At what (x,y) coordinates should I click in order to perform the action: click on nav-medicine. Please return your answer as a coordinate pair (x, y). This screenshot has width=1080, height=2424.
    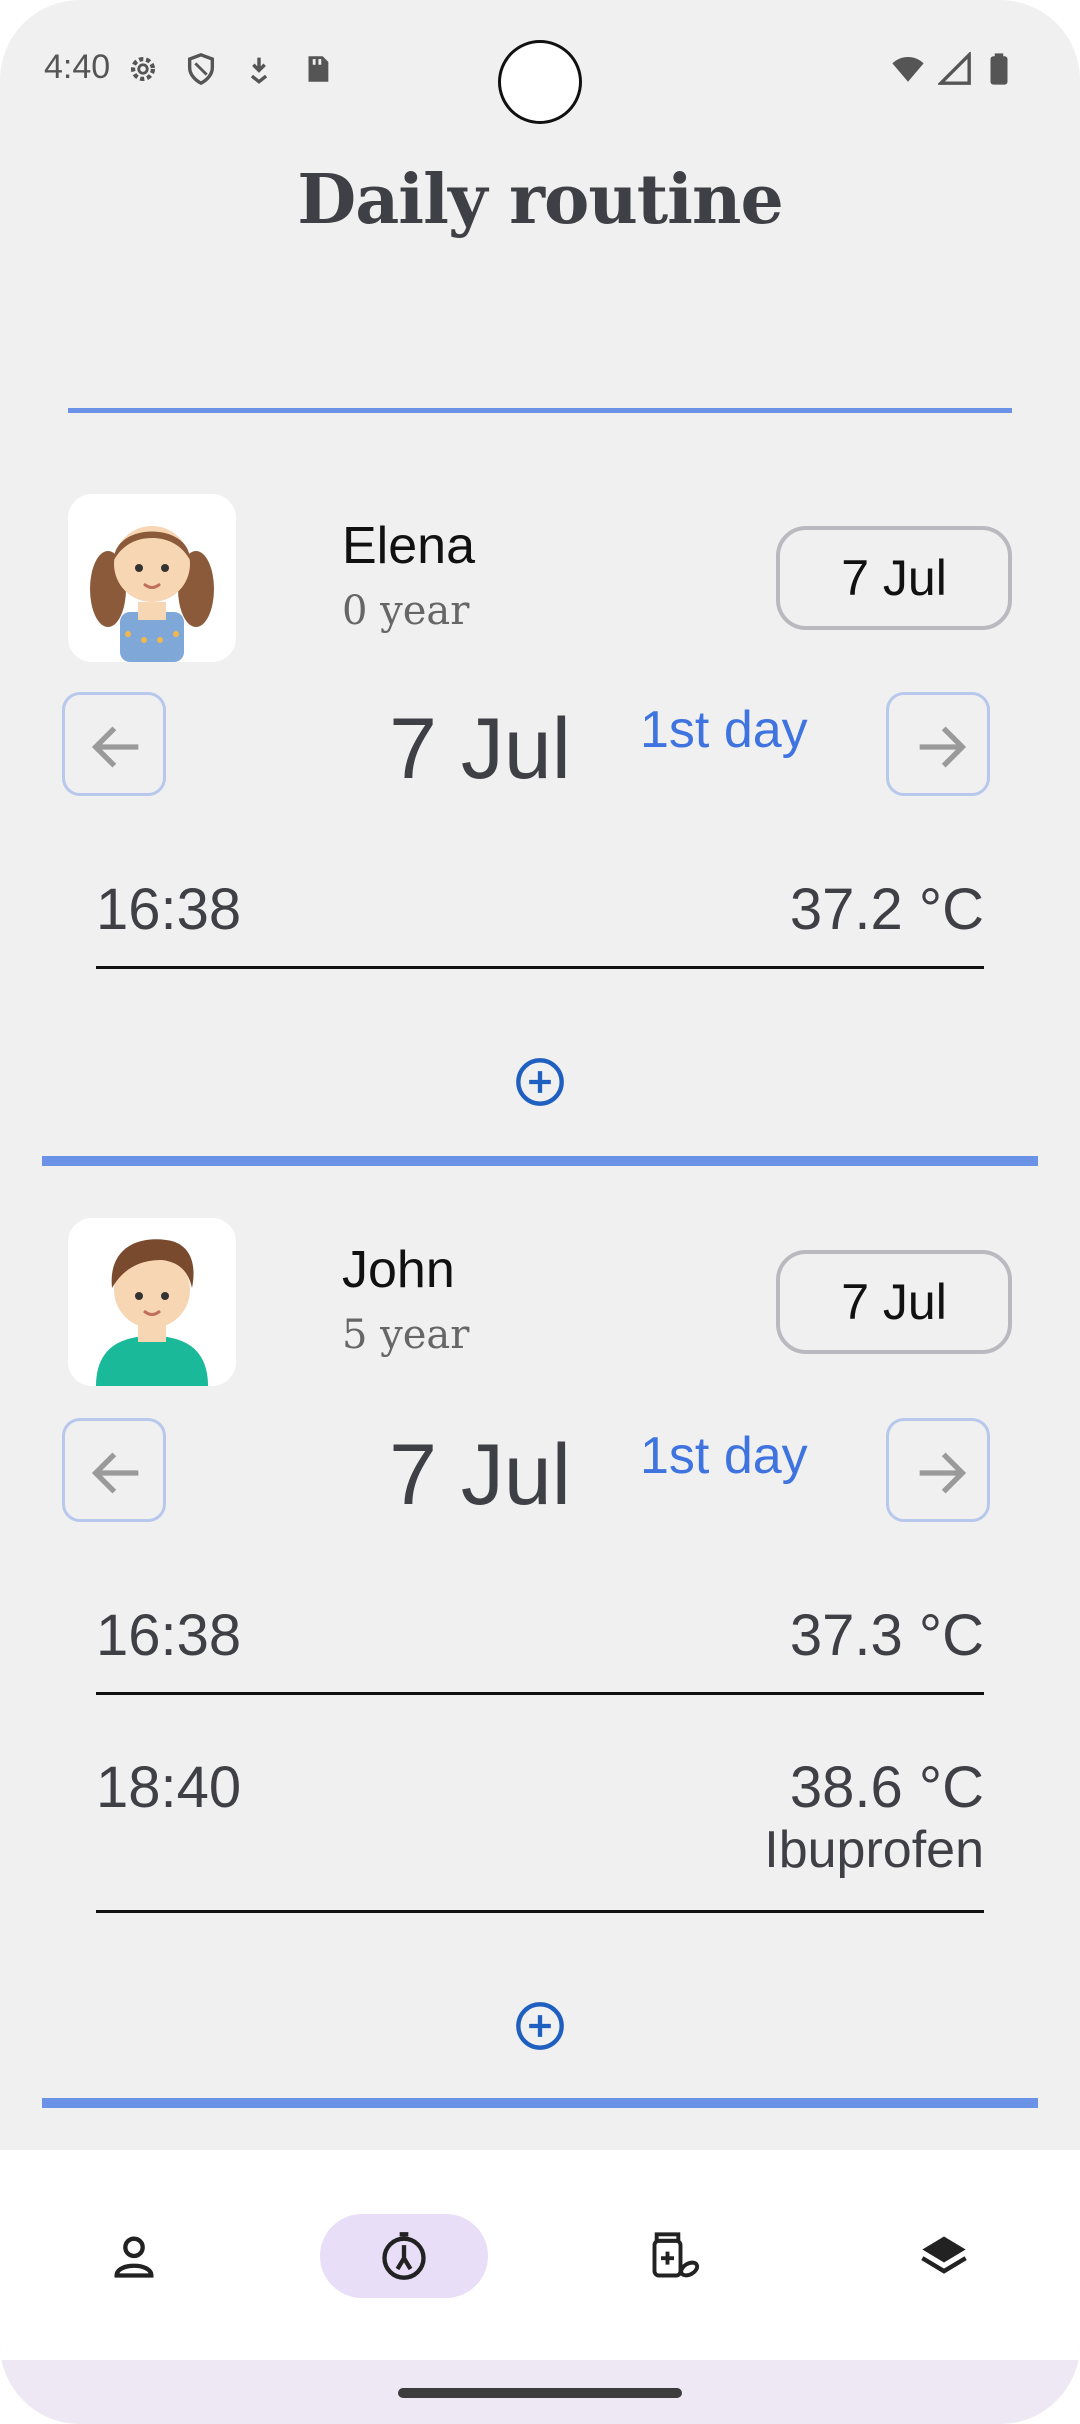
    Looking at the image, I should click on (674, 2256).